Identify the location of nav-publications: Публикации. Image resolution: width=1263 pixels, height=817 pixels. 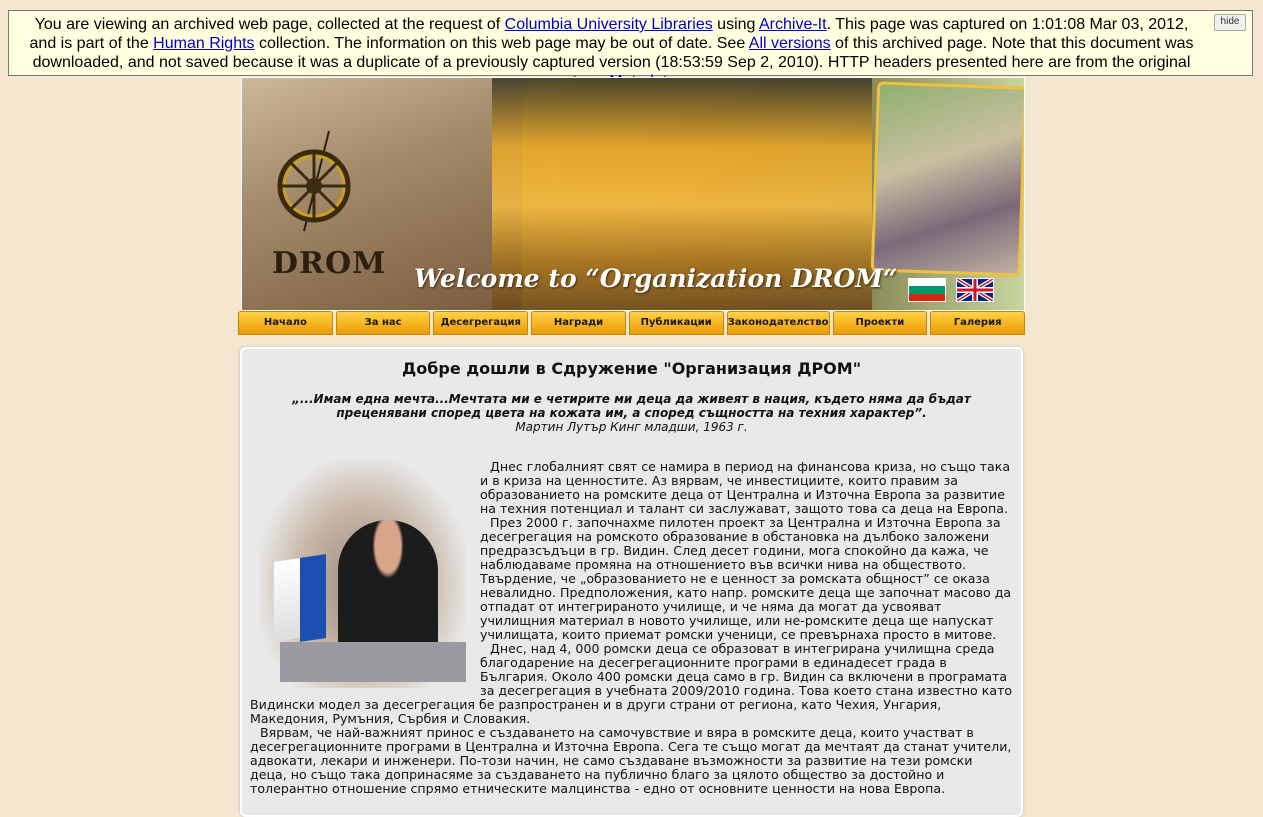
(676, 323).